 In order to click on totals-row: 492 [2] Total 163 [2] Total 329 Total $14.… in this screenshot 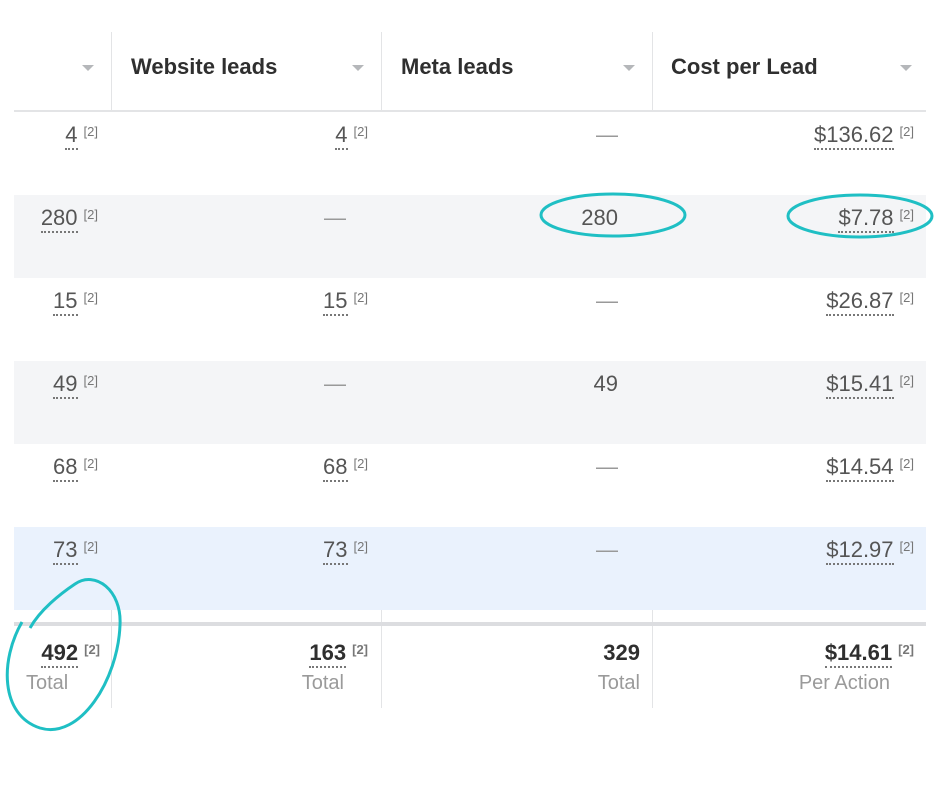, I will do `click(470, 669)`.